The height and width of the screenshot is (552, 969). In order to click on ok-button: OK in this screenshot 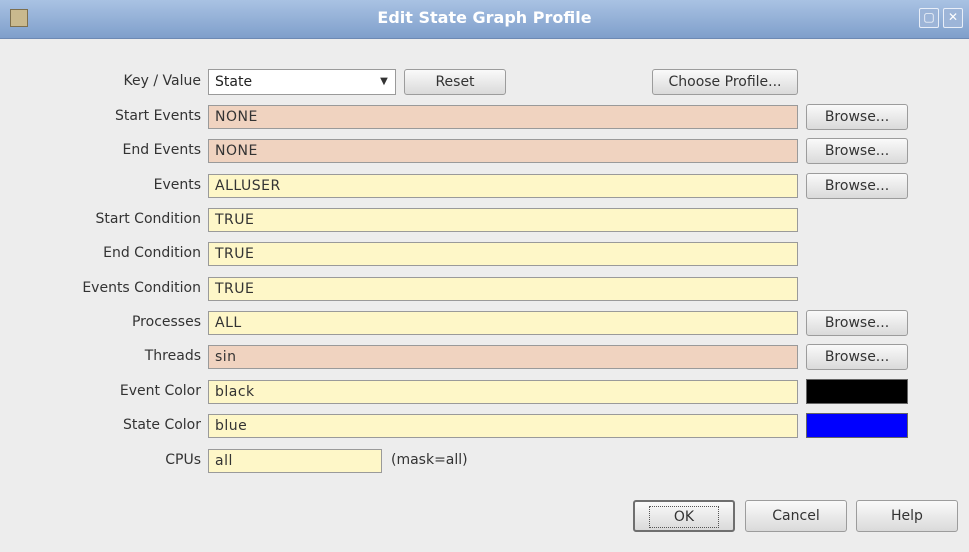, I will do `click(684, 516)`.